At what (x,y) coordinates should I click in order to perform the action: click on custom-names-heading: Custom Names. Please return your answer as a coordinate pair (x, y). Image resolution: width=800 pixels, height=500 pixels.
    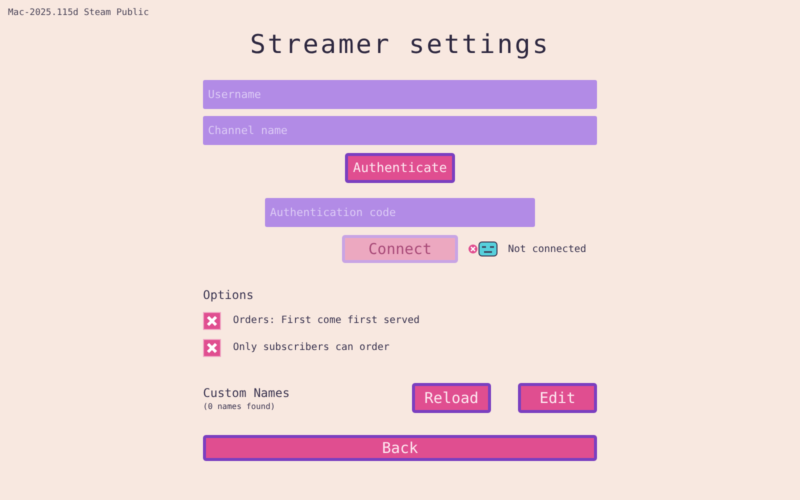
    Looking at the image, I should click on (247, 393).